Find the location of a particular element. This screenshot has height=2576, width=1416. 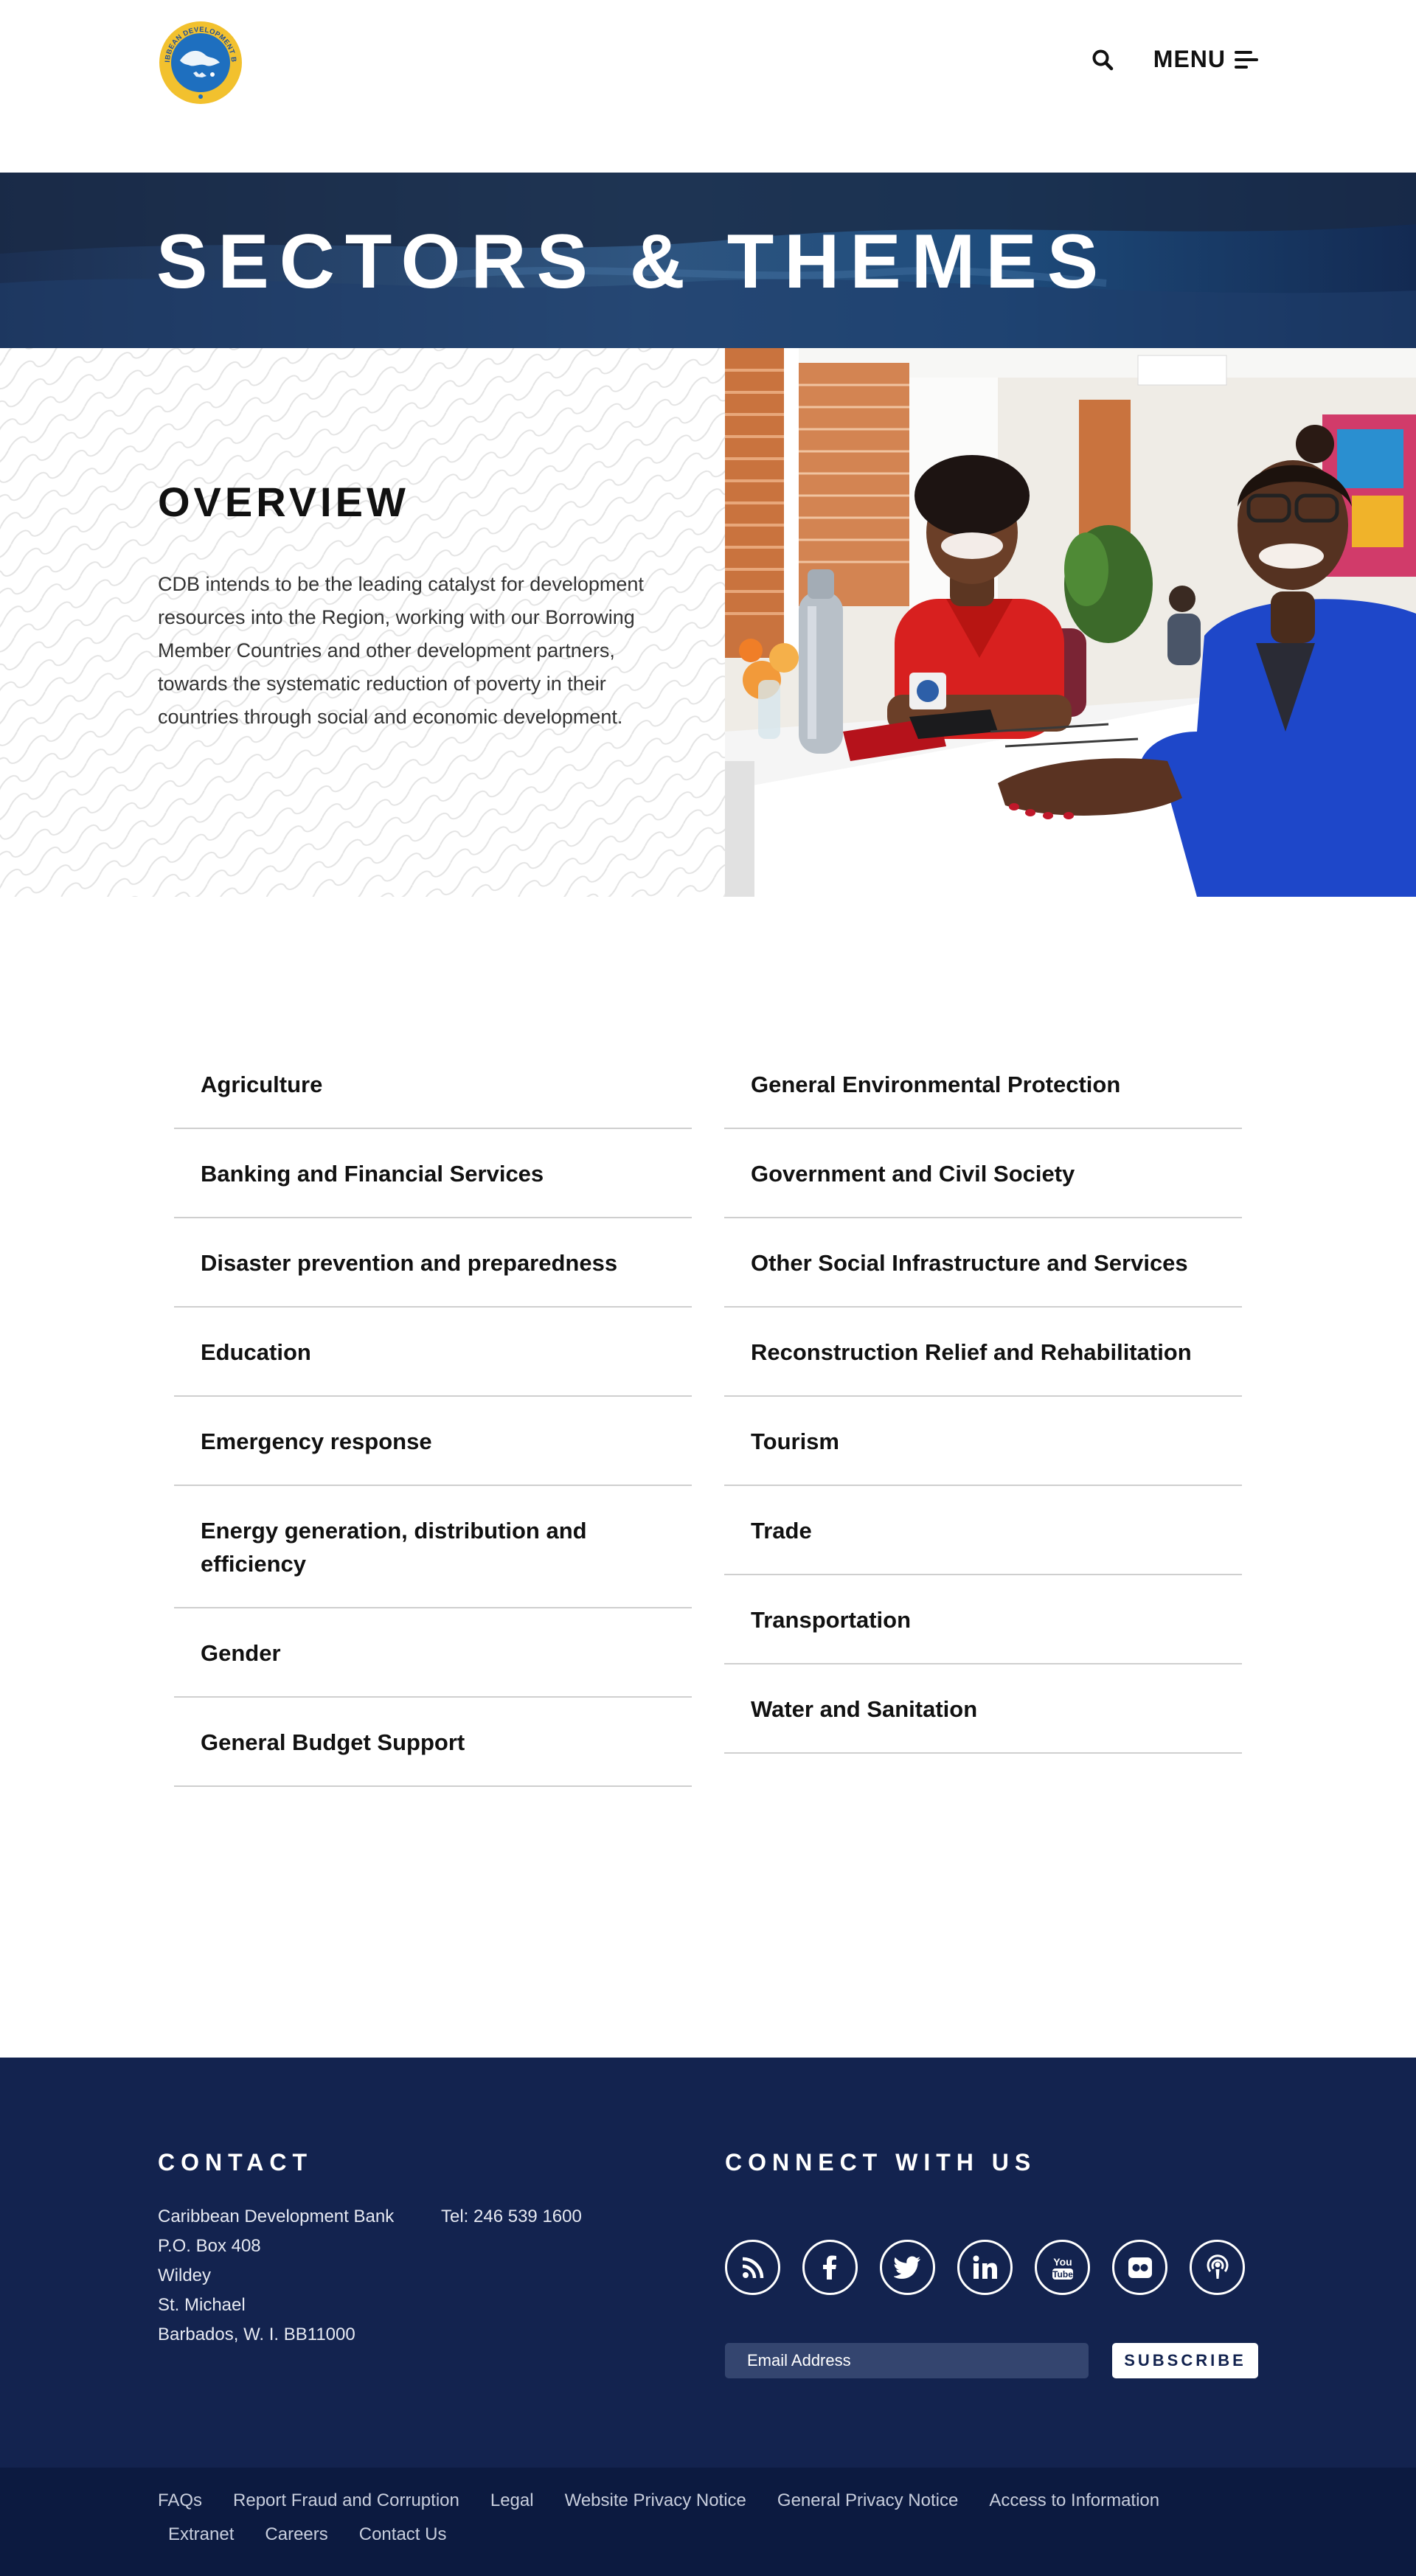

sector-link-agriculture: Agriculture is located at coordinates (433, 1084).